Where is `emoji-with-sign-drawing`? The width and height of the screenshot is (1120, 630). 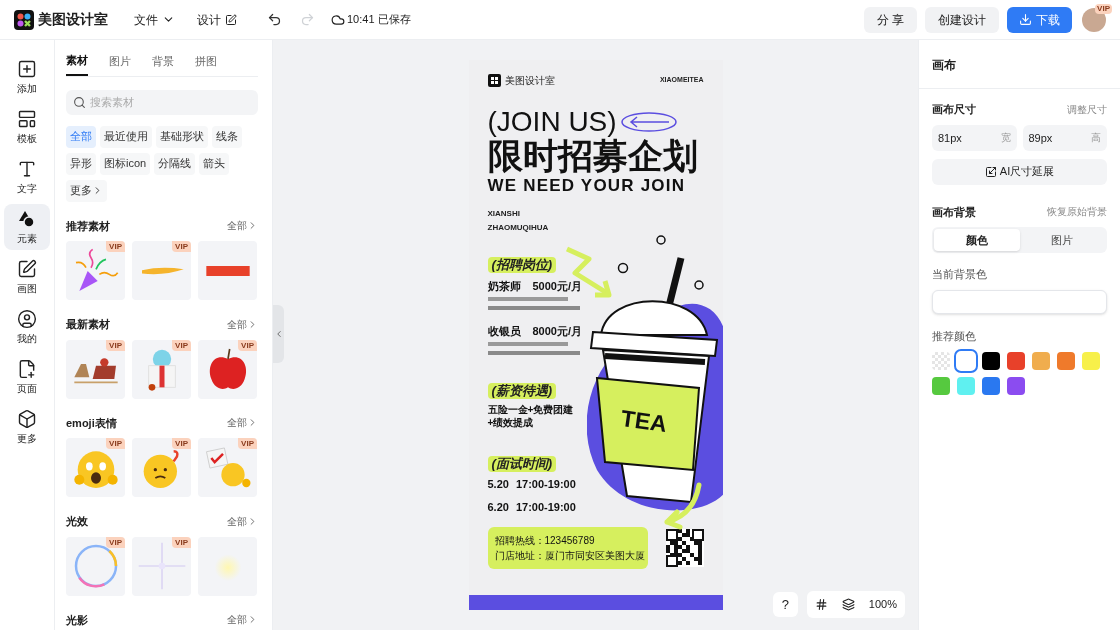 emoji-with-sign-drawing is located at coordinates (227, 467).